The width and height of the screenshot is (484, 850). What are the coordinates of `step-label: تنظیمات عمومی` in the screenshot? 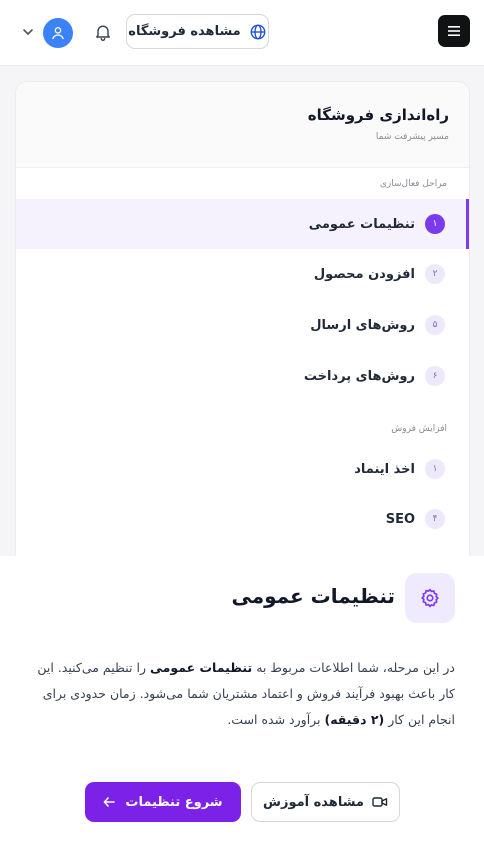 It's located at (361, 224).